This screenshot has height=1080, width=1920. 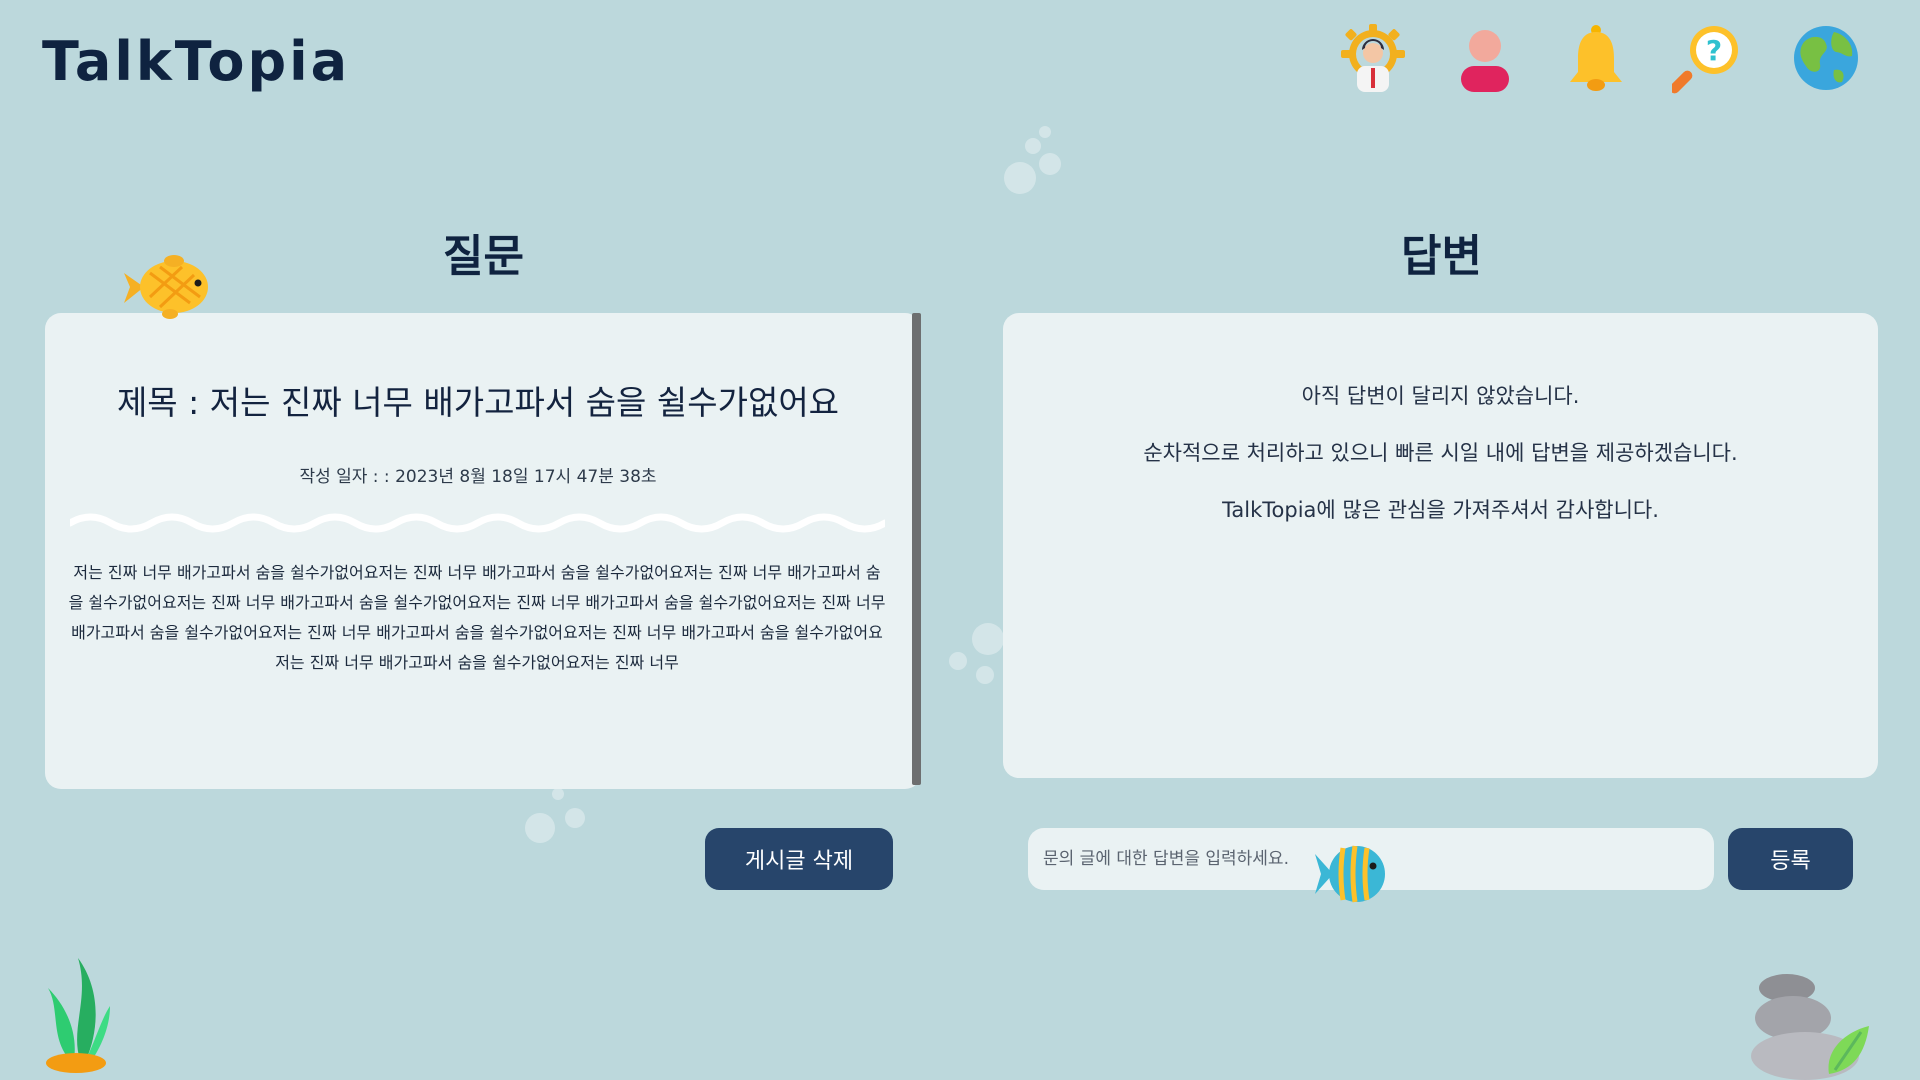 I want to click on admin-icon, so click(x=1373, y=58).